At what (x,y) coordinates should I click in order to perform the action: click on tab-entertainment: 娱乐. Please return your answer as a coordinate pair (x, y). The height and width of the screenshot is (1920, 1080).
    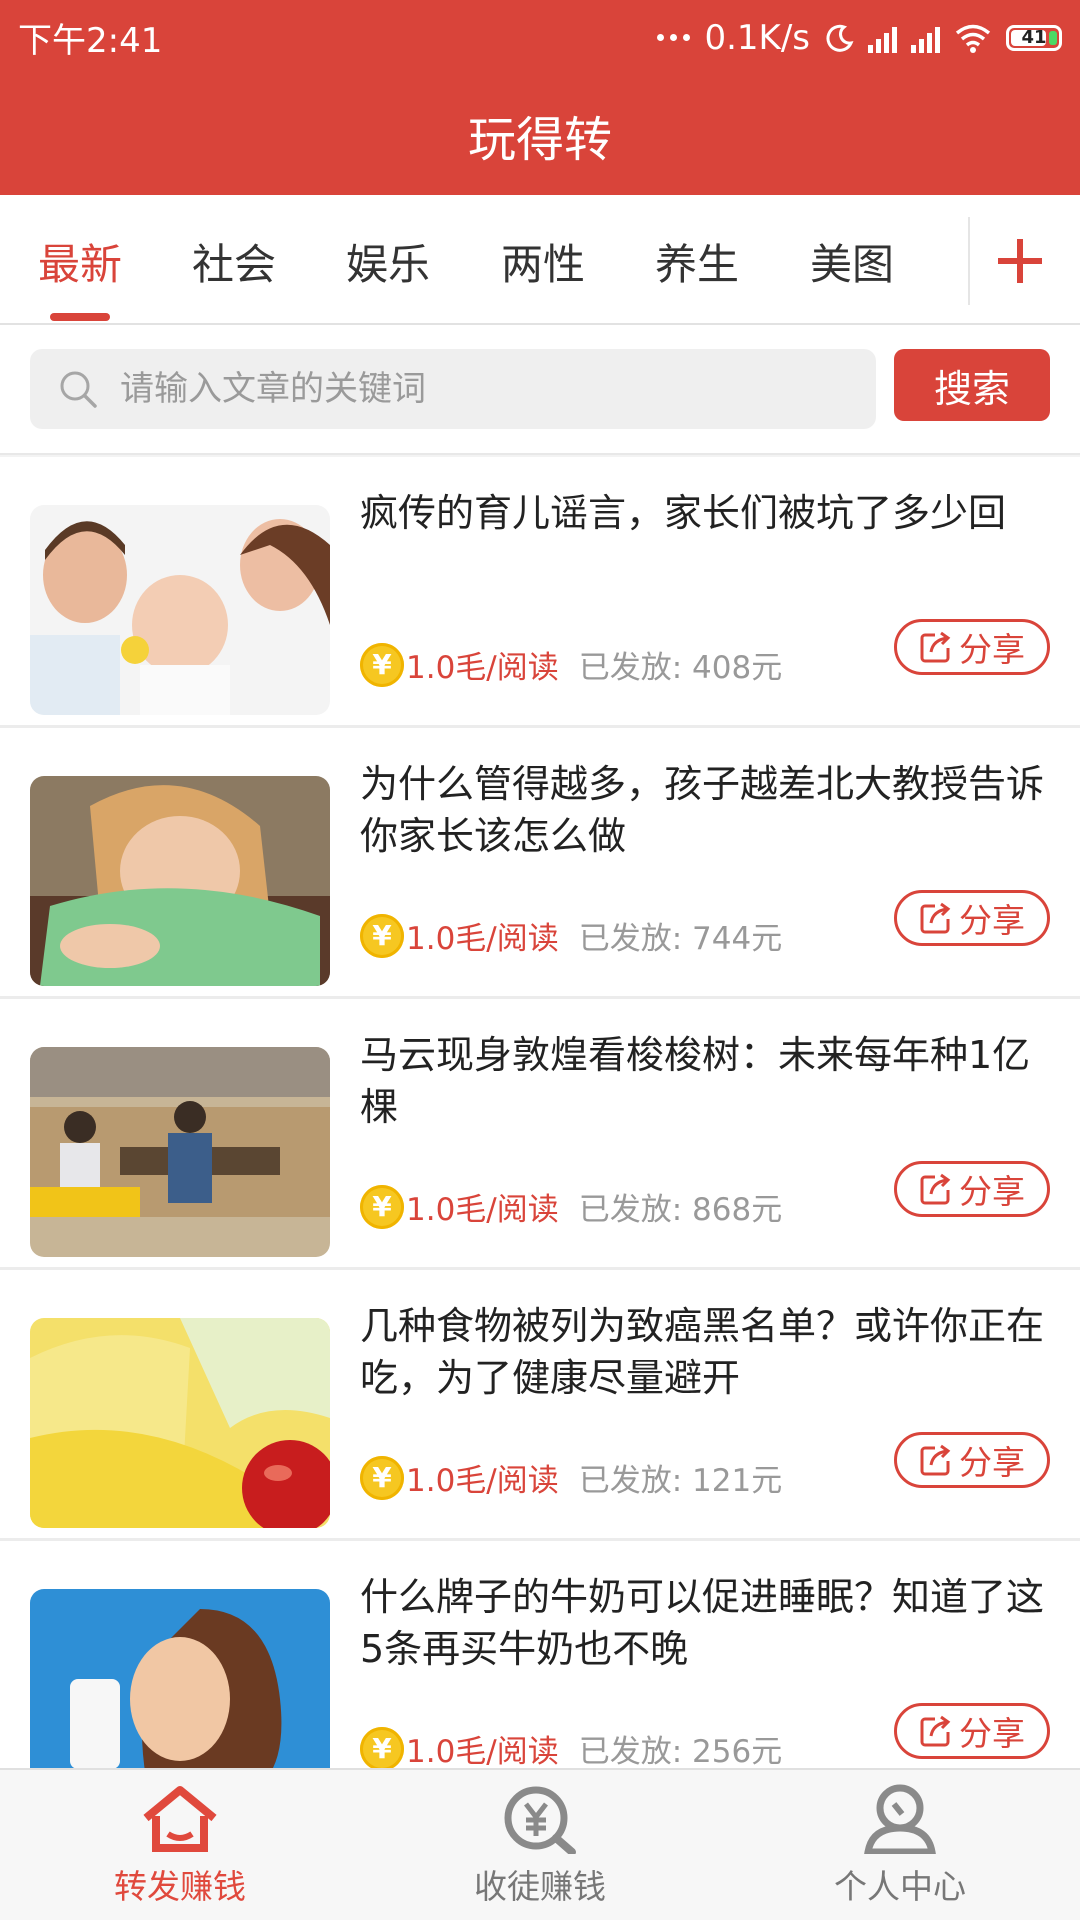
    Looking at the image, I should click on (388, 261).